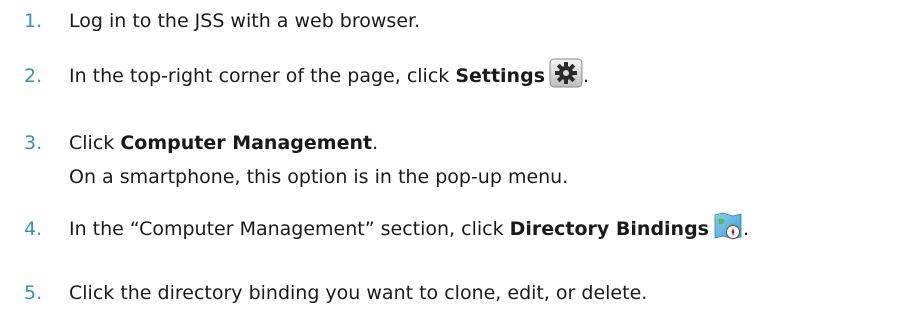 The height and width of the screenshot is (316, 921). What do you see at coordinates (566, 73) in the screenshot?
I see `gear-icon` at bounding box center [566, 73].